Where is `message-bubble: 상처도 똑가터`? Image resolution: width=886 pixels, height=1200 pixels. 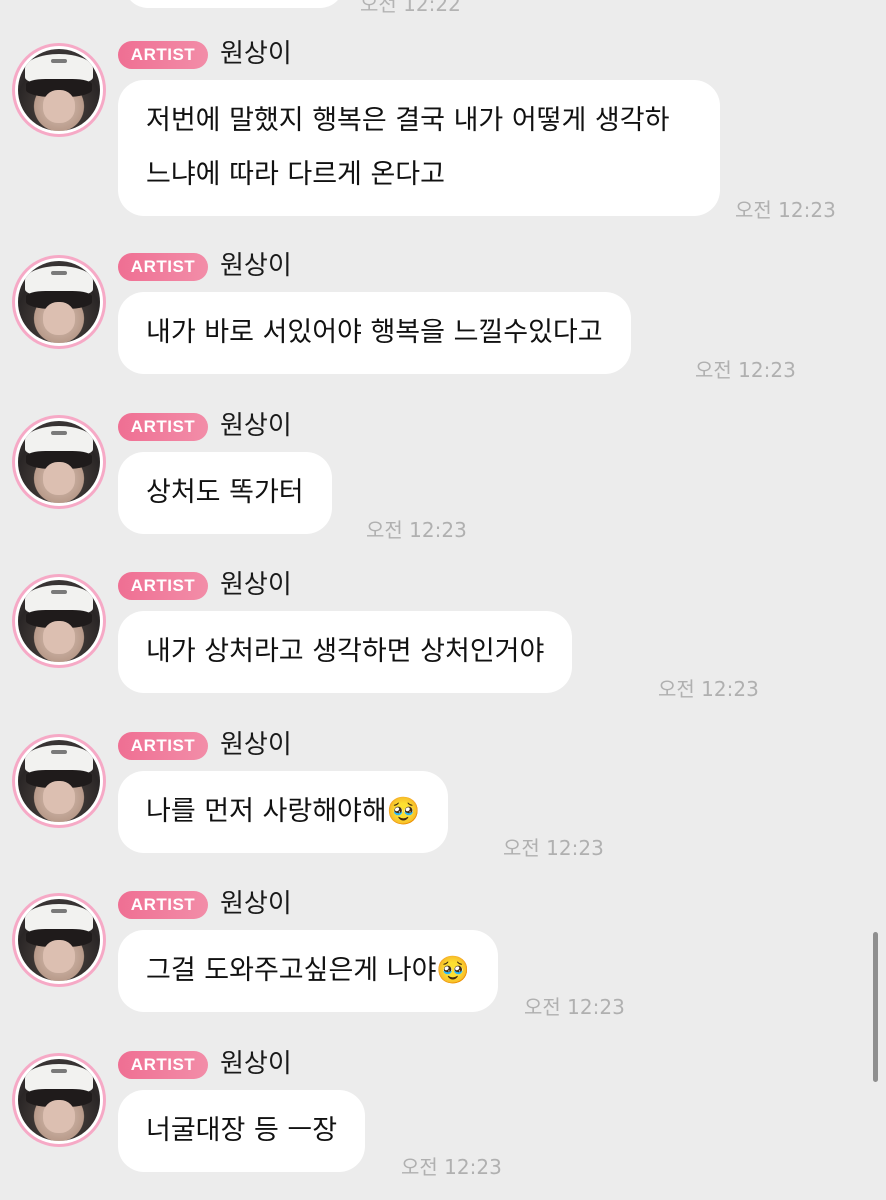 message-bubble: 상처도 똑가터 is located at coordinates (225, 493).